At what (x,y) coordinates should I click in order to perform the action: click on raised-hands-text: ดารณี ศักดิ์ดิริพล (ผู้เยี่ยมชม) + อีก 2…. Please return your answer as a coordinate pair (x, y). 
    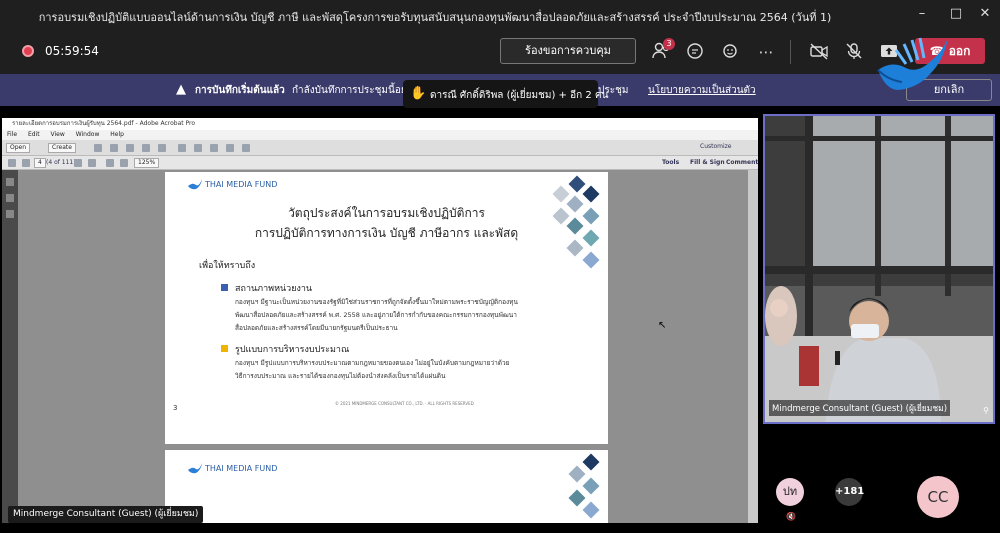
    Looking at the image, I should click on (519, 95).